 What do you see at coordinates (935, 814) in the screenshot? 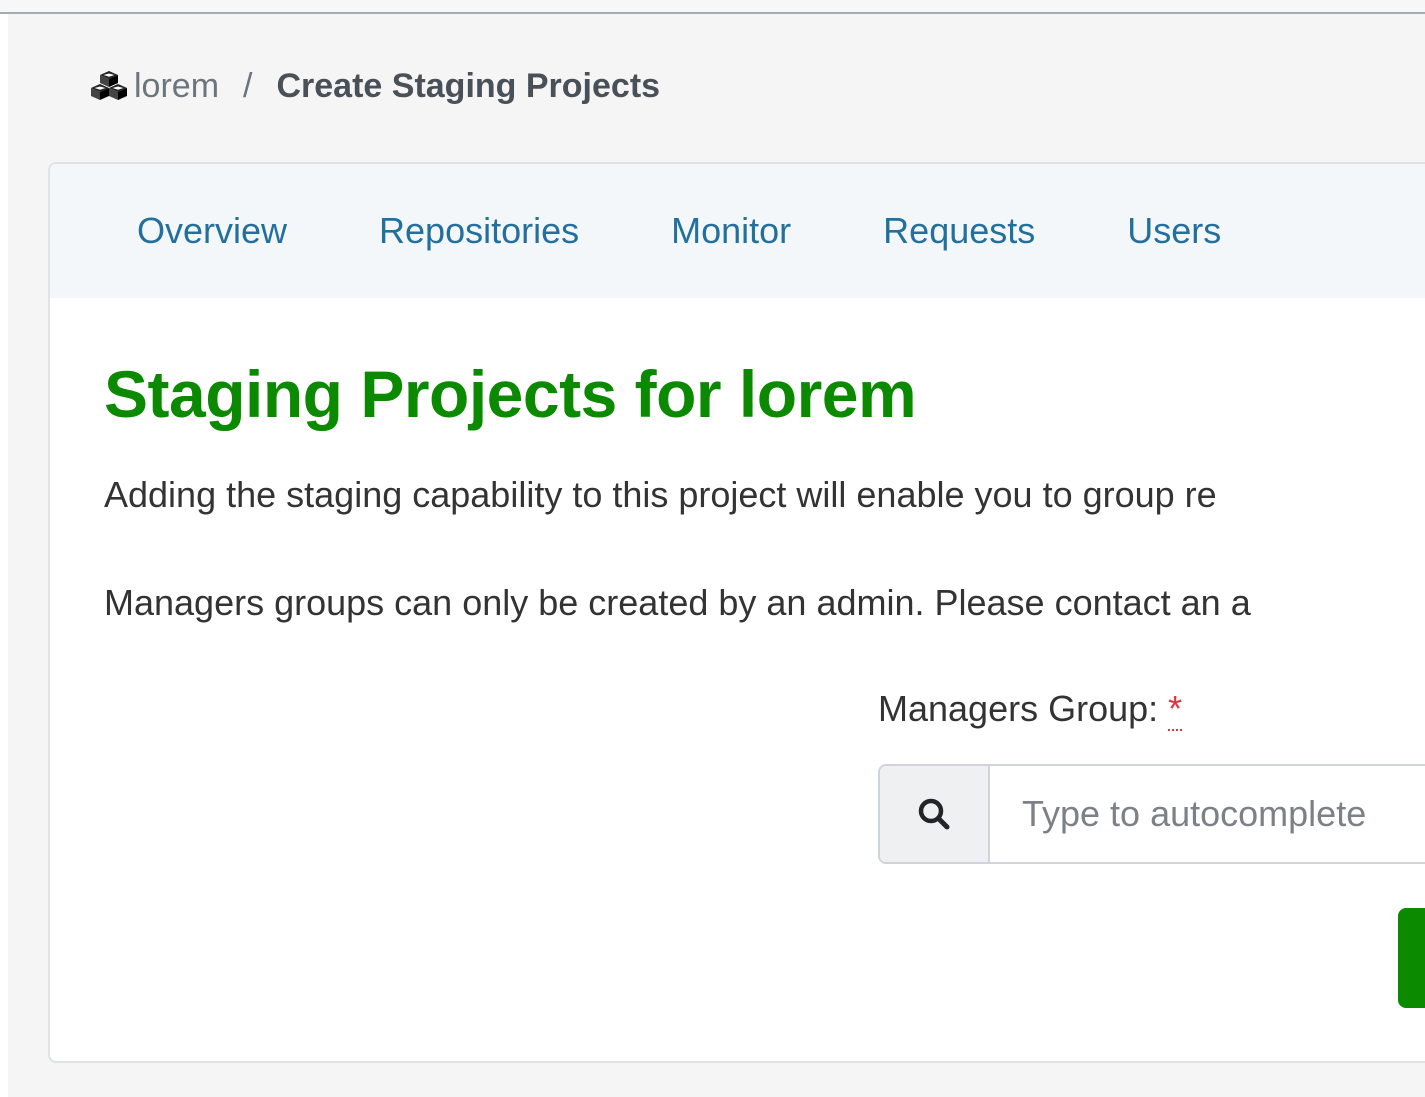
I see `search-icon` at bounding box center [935, 814].